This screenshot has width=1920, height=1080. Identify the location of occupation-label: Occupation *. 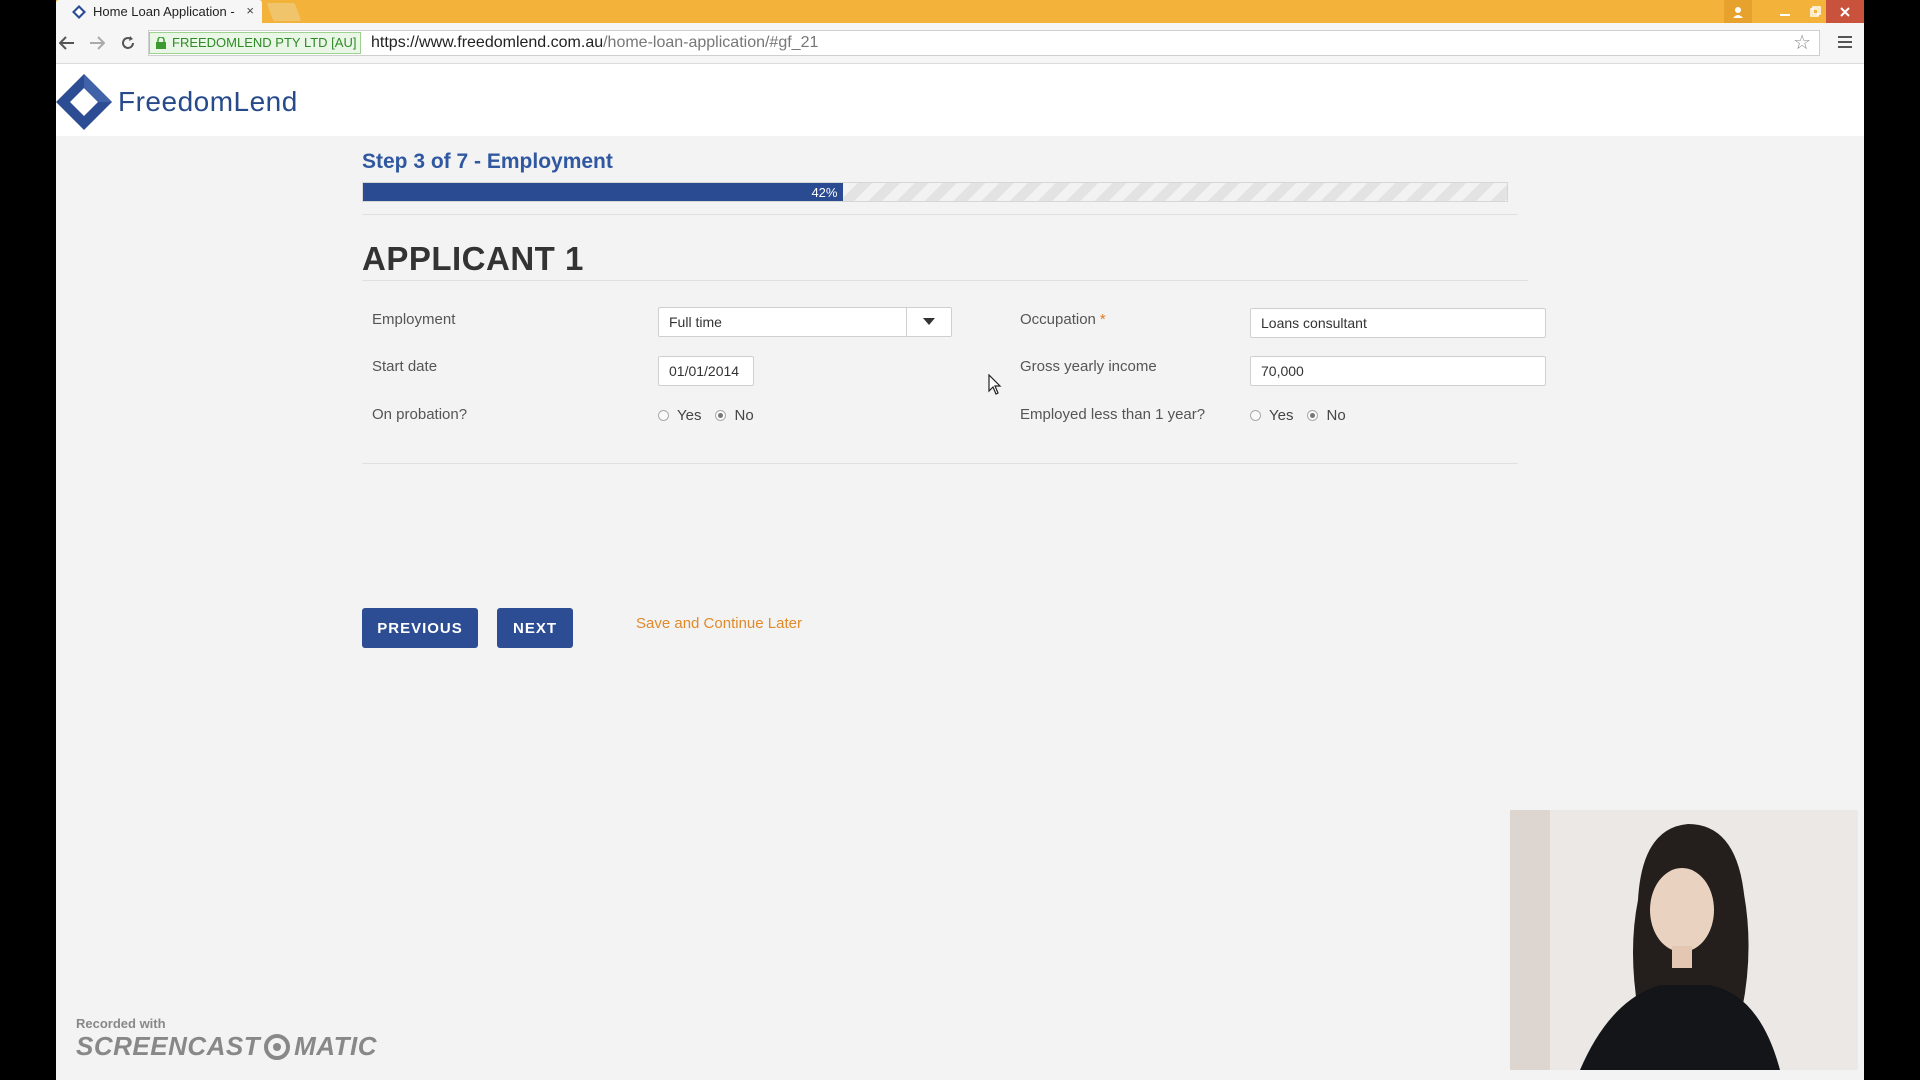
(1063, 319).